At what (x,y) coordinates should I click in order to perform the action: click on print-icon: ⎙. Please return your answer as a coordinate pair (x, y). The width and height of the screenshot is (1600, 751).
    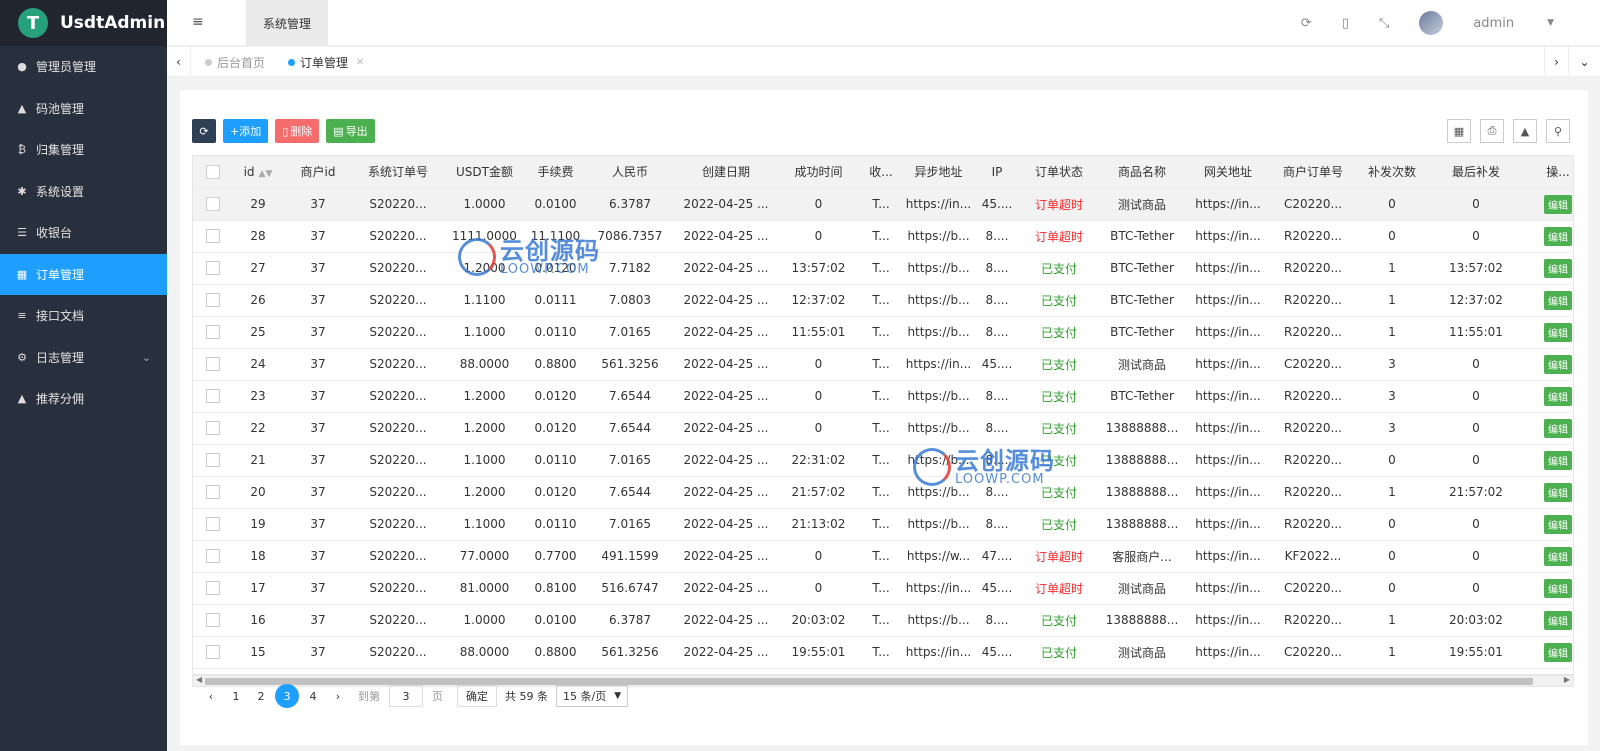
    Looking at the image, I should click on (1492, 131).